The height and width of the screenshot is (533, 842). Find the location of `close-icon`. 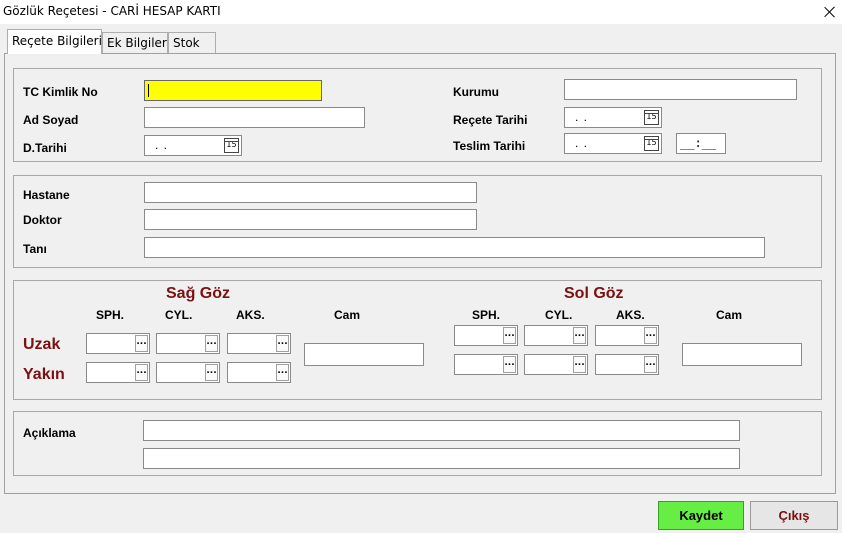

close-icon is located at coordinates (830, 12).